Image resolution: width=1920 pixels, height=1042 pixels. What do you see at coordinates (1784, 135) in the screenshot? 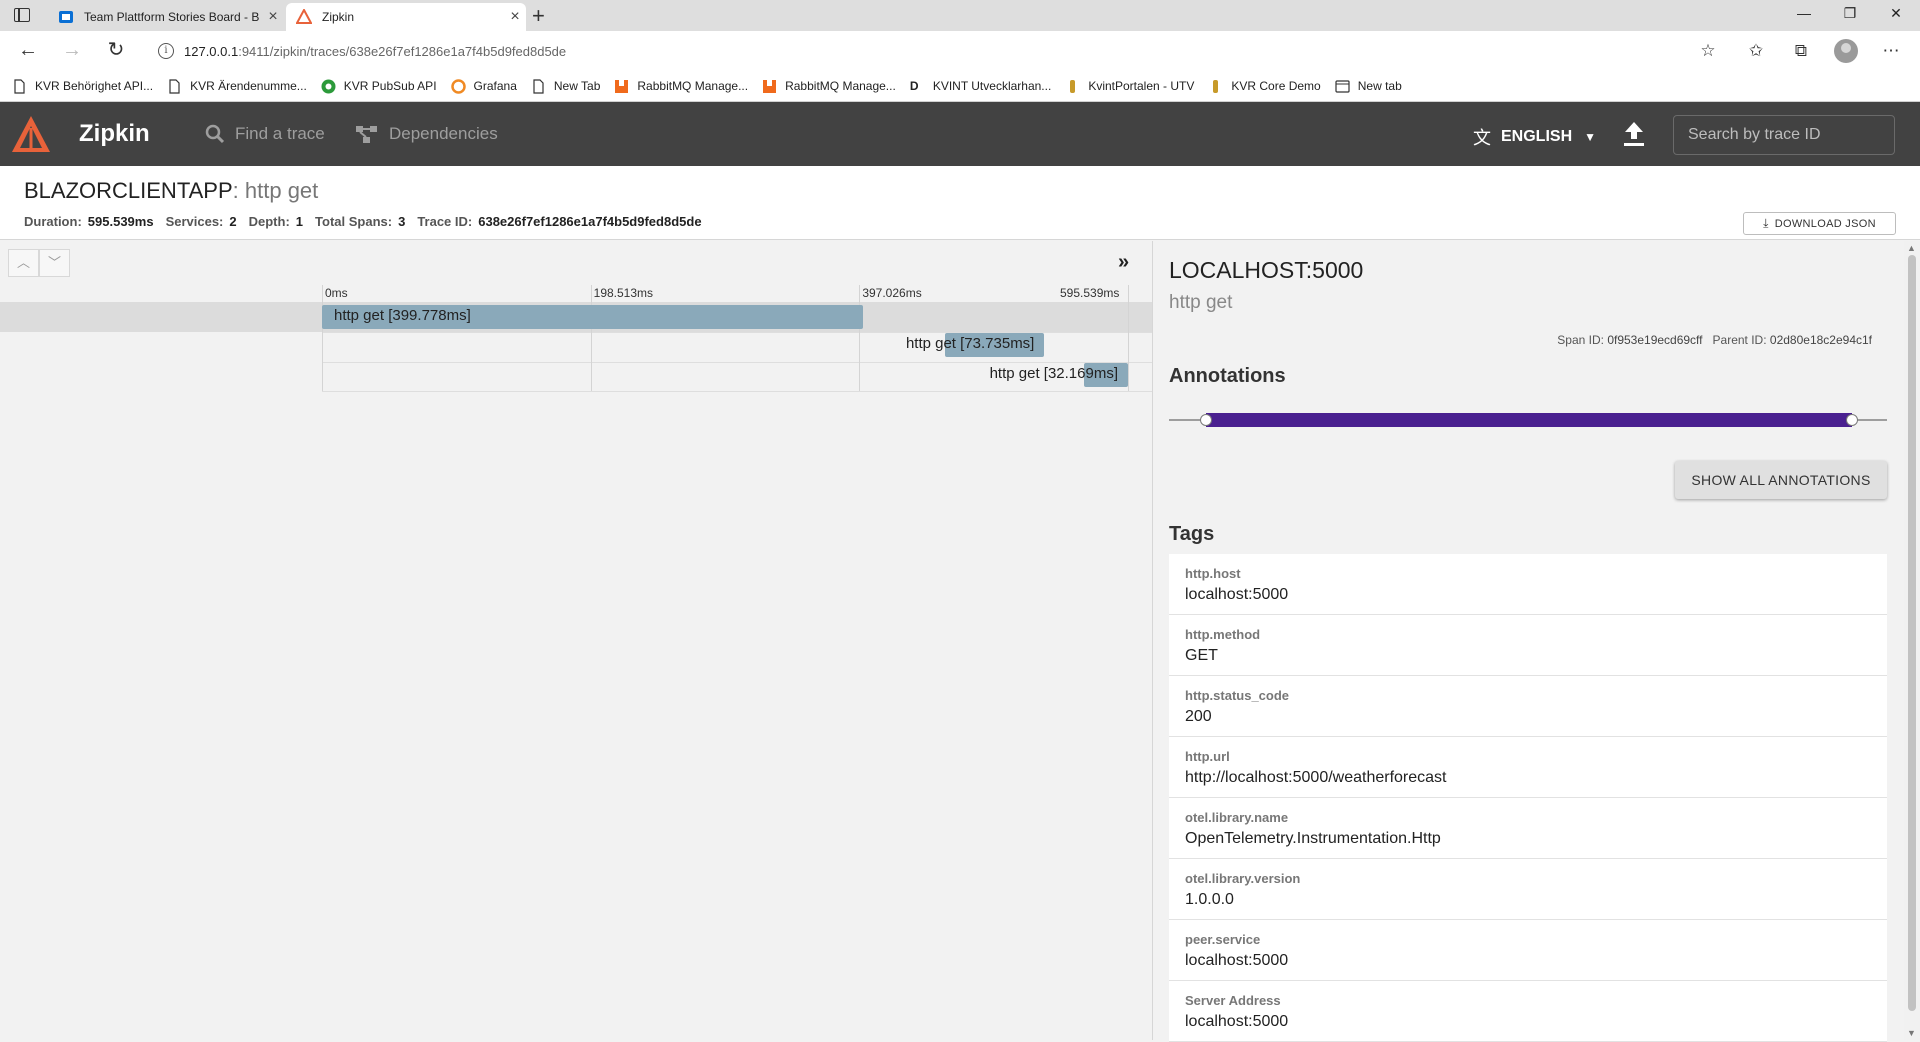
I see `trace-id-search-input` at bounding box center [1784, 135].